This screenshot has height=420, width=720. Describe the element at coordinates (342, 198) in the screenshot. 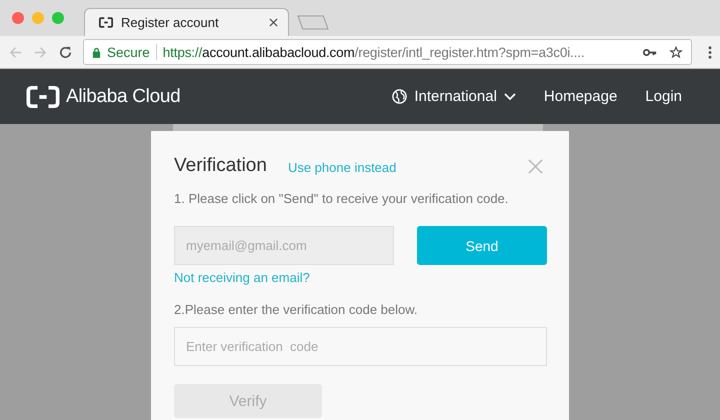

I see `step-one-text: 1. Please click on "Send" to receive your verification code.` at that location.